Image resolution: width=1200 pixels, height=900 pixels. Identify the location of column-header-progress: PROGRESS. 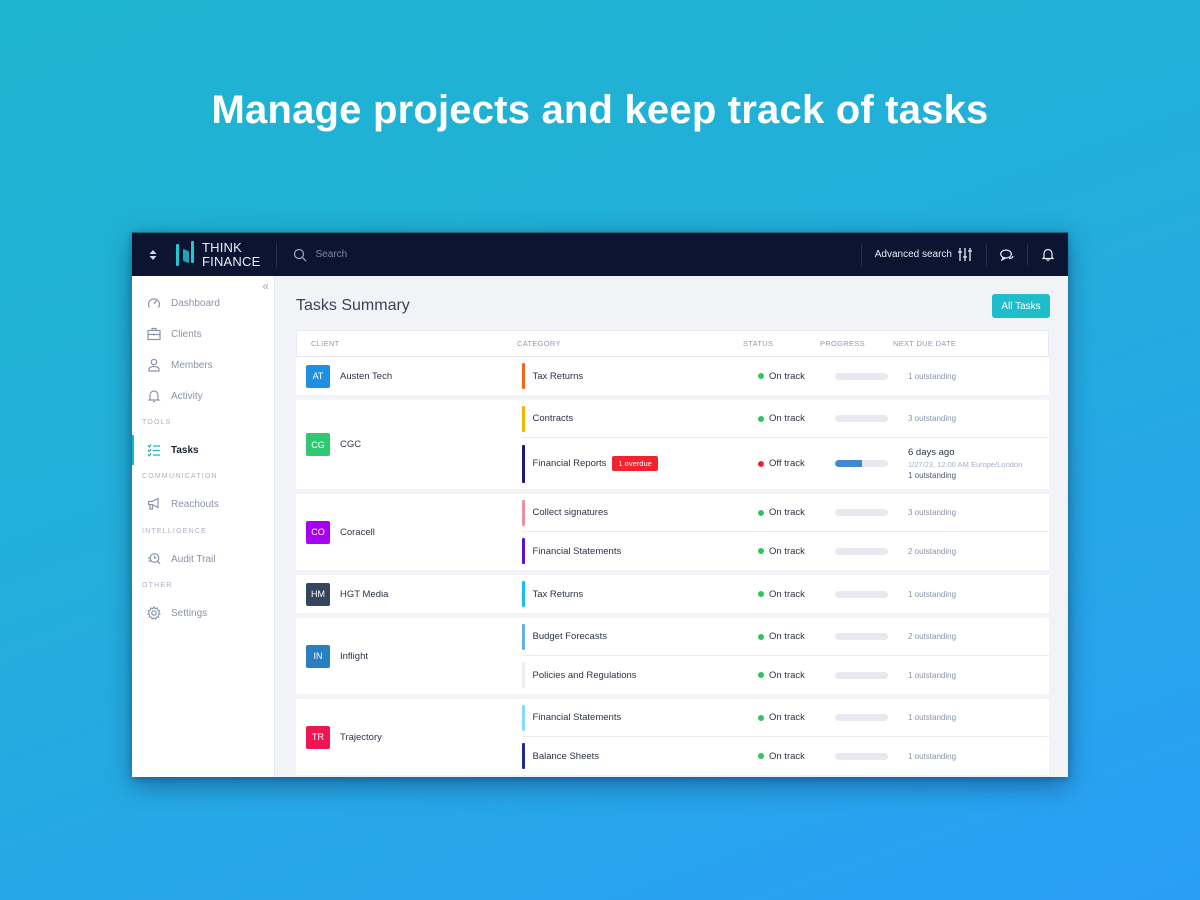
(856, 343).